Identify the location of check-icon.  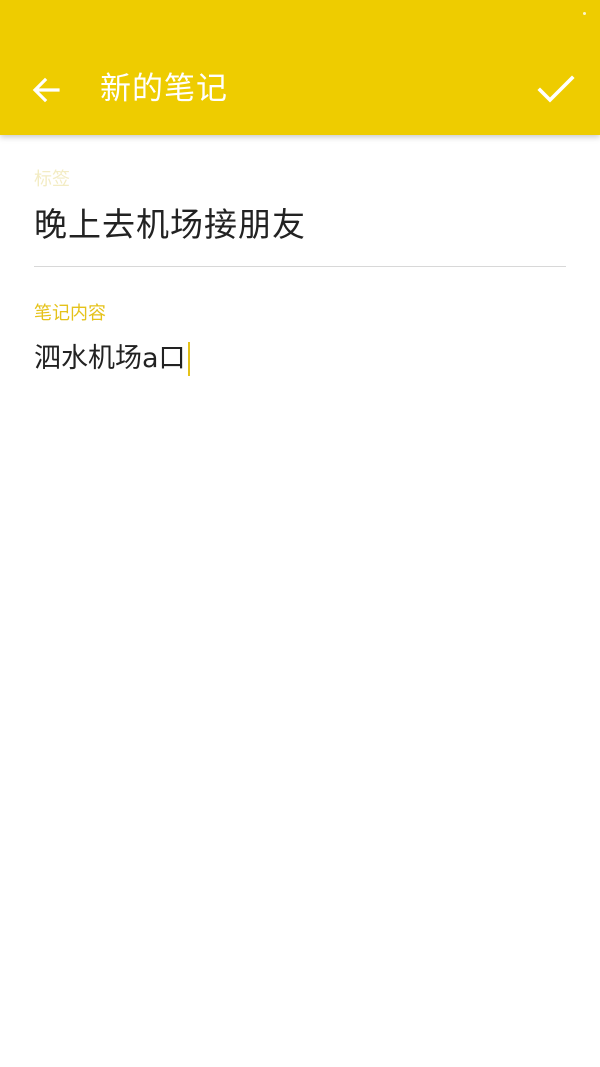
(556, 89).